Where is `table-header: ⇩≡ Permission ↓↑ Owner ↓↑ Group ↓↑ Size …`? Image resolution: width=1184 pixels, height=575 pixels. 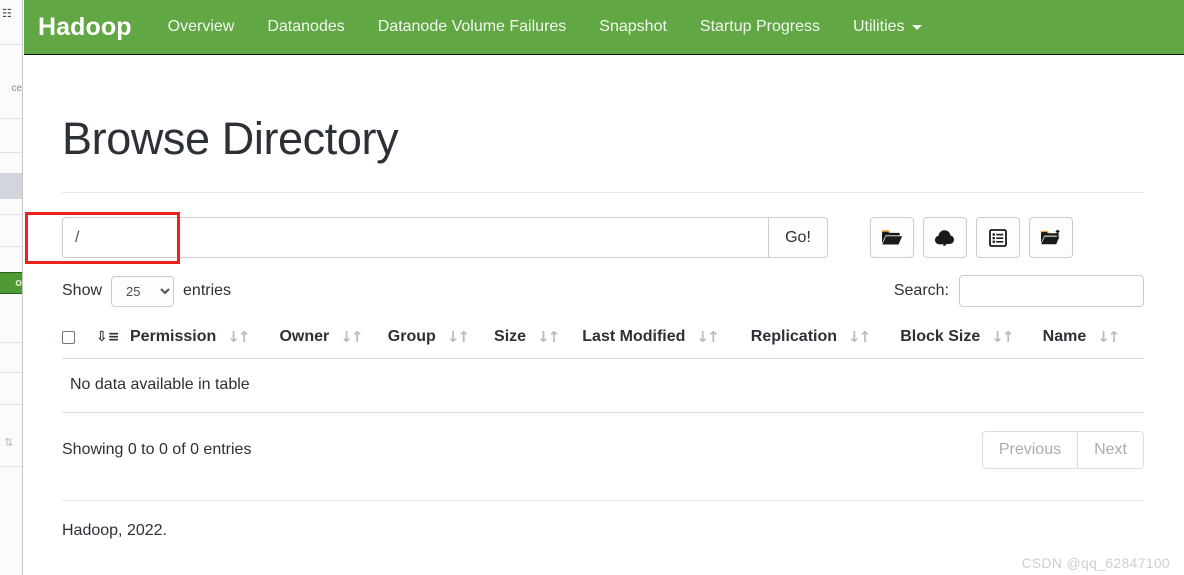 table-header: ⇩≡ Permission ↓↑ Owner ↓↑ Group ↓↑ Size … is located at coordinates (603, 341).